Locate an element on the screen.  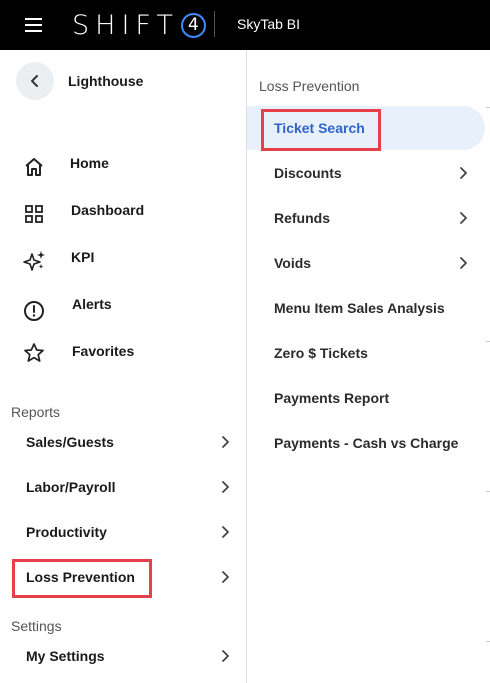
submenu-title: Loss Prevention is located at coordinates (309, 86).